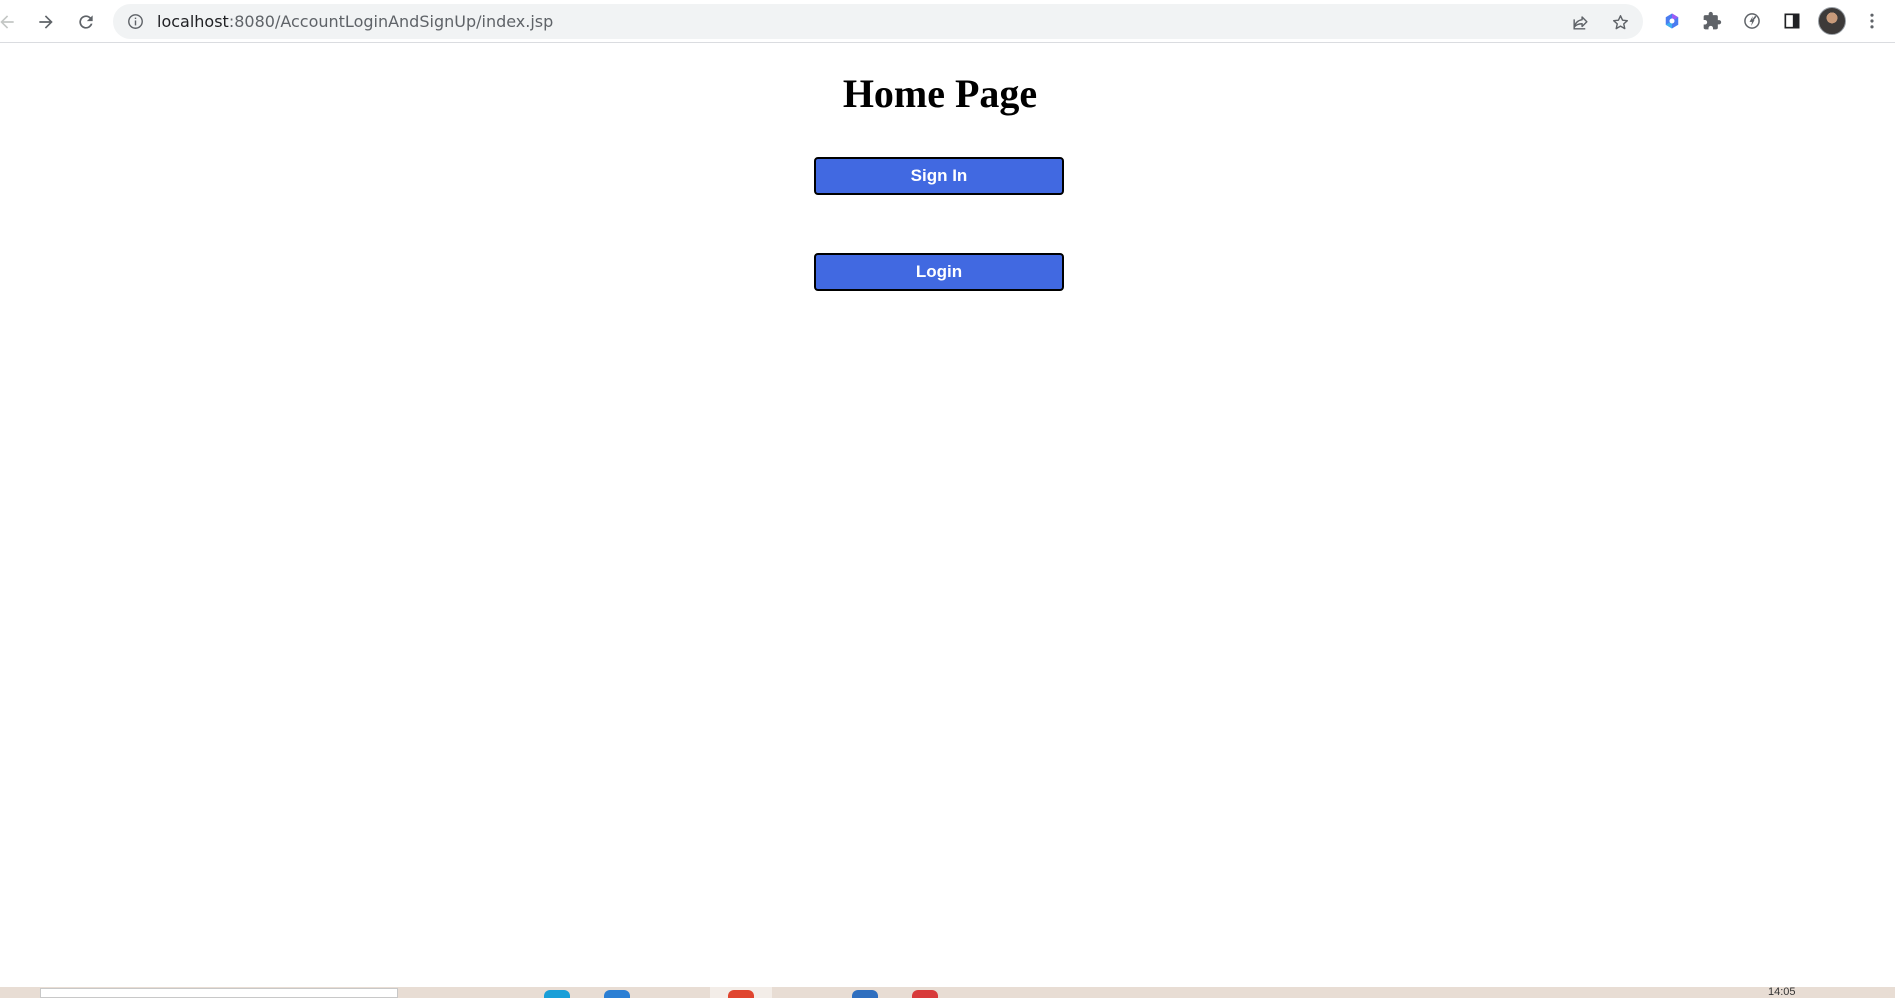 Image resolution: width=1895 pixels, height=998 pixels. I want to click on puzzle-icon, so click(1712, 21).